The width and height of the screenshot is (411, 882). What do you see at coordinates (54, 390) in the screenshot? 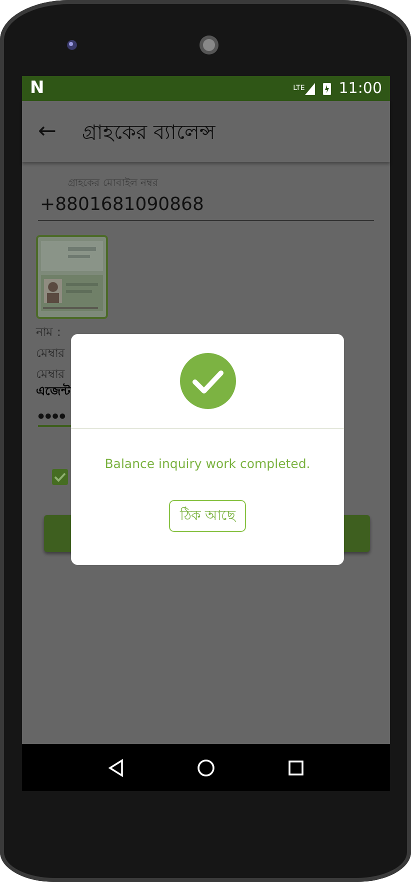
I see `info-text: এজেন্ট` at bounding box center [54, 390].